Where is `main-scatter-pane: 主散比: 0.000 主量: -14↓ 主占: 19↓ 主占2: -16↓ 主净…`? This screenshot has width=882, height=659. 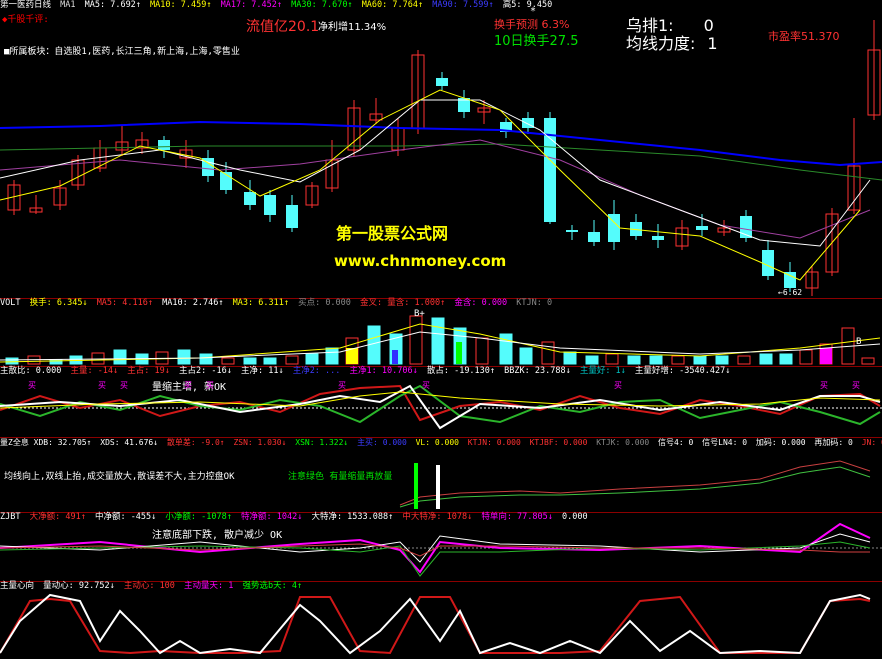
main-scatter-pane: 主散比: 0.000 主量: -14↓ 主占: 19↓ 主占2: -16↓ 主净… is located at coordinates (441, 402).